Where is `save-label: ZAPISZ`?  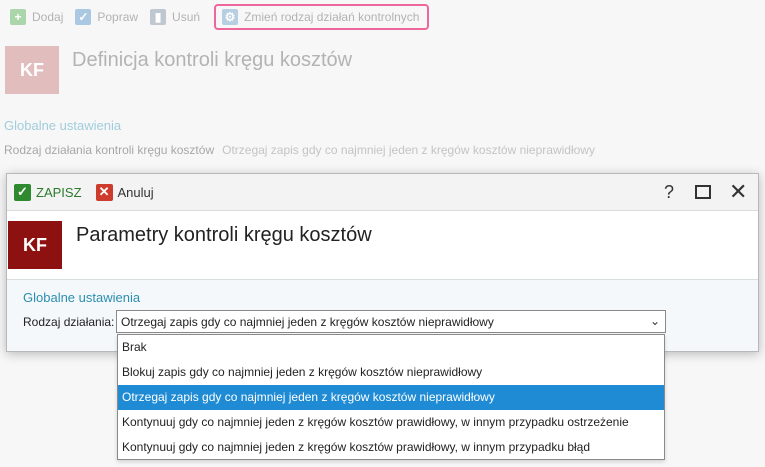 save-label: ZAPISZ is located at coordinates (59, 192).